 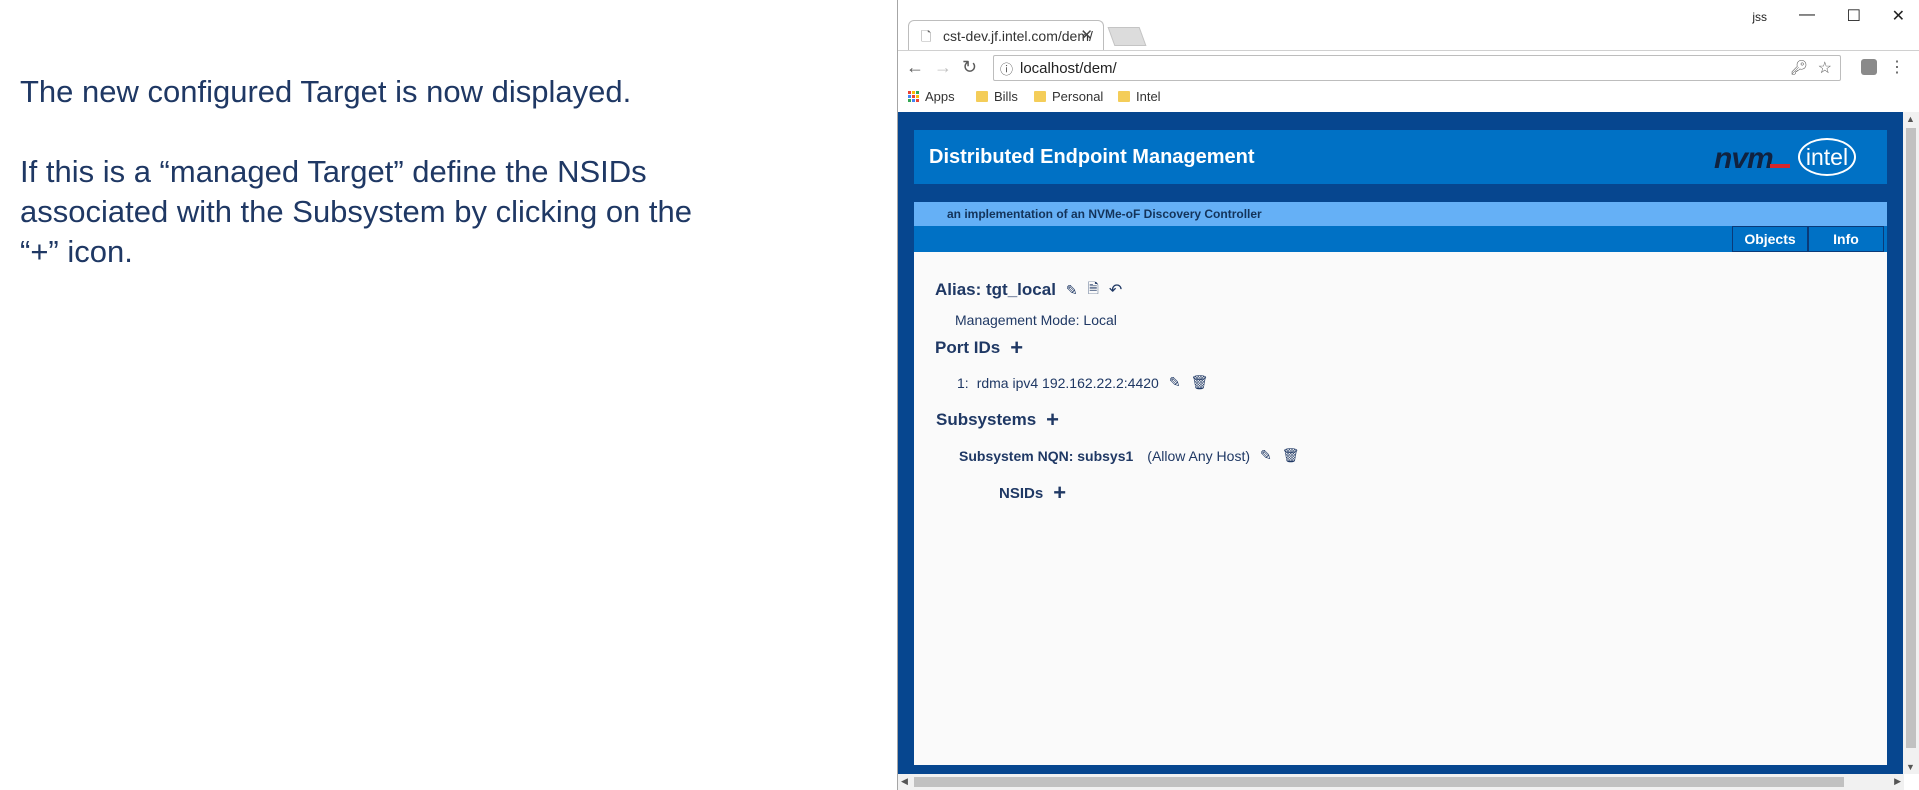 What do you see at coordinates (1006, 68) in the screenshot?
I see `info-icon: ⓘ` at bounding box center [1006, 68].